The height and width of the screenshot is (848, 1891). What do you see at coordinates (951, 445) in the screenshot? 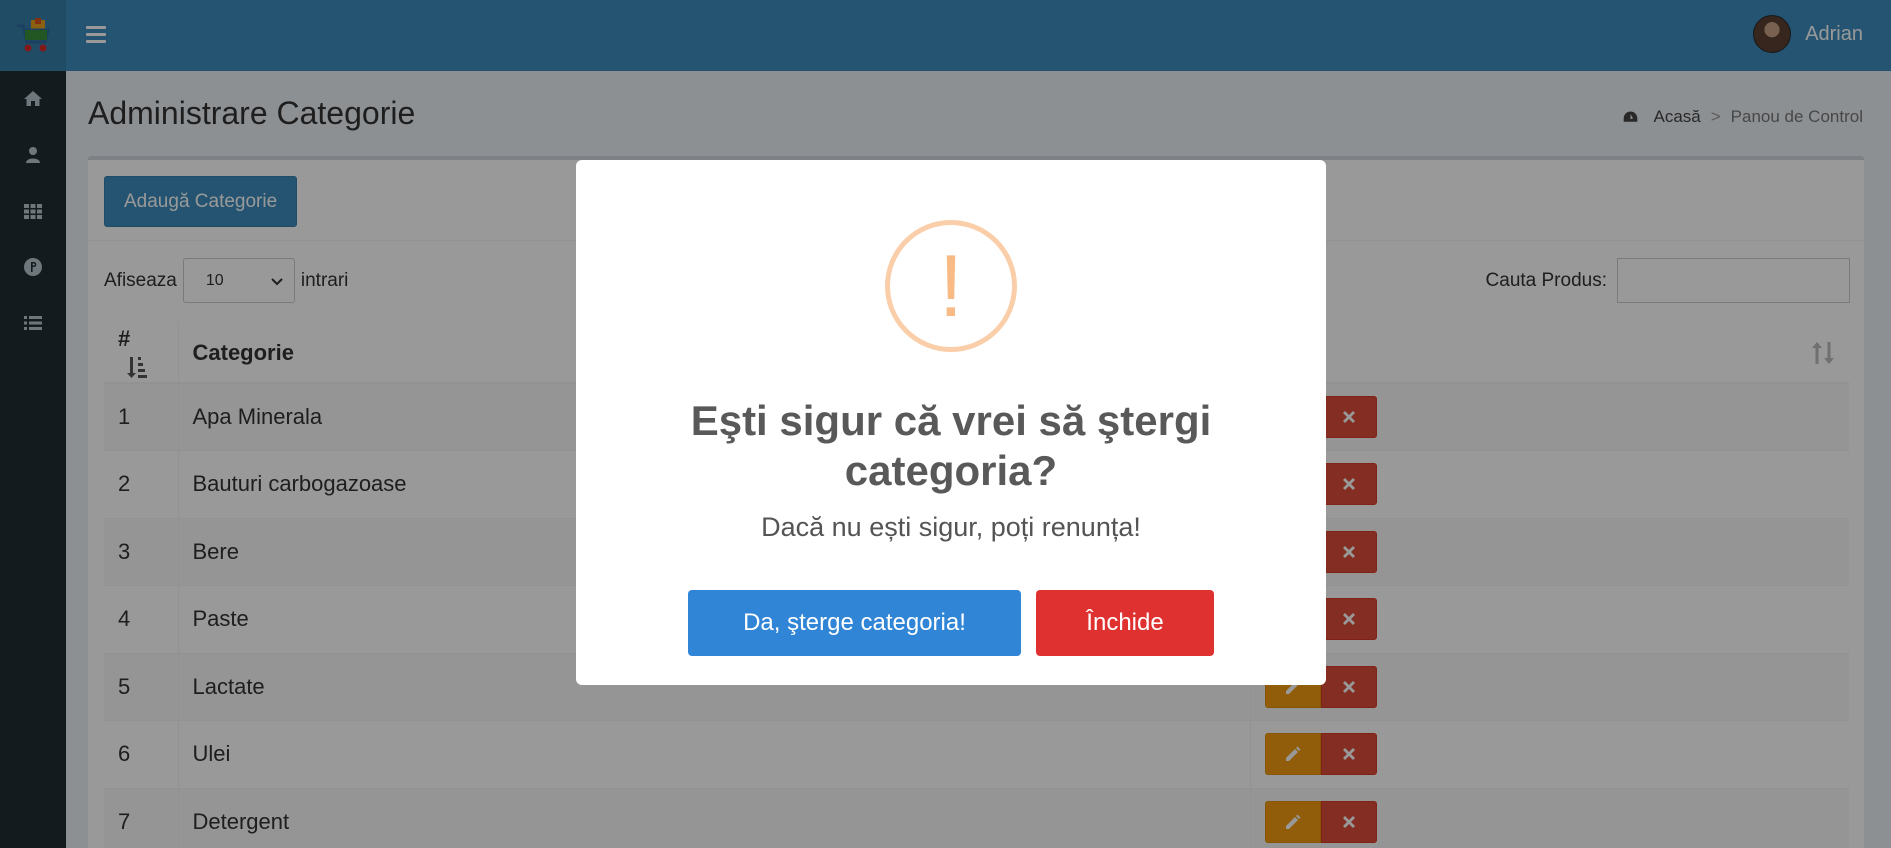
I see `dialog-title: Eşti sigur că vrei să ştergi categoria?` at bounding box center [951, 445].